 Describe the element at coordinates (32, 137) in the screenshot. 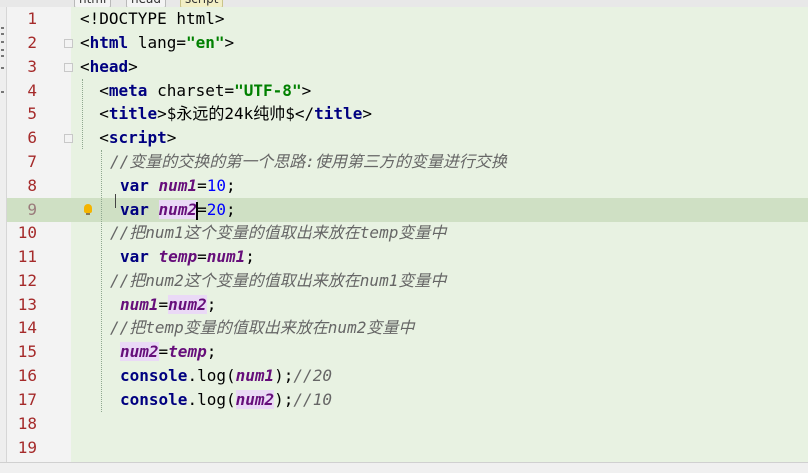

I see `line-number: 6` at that location.